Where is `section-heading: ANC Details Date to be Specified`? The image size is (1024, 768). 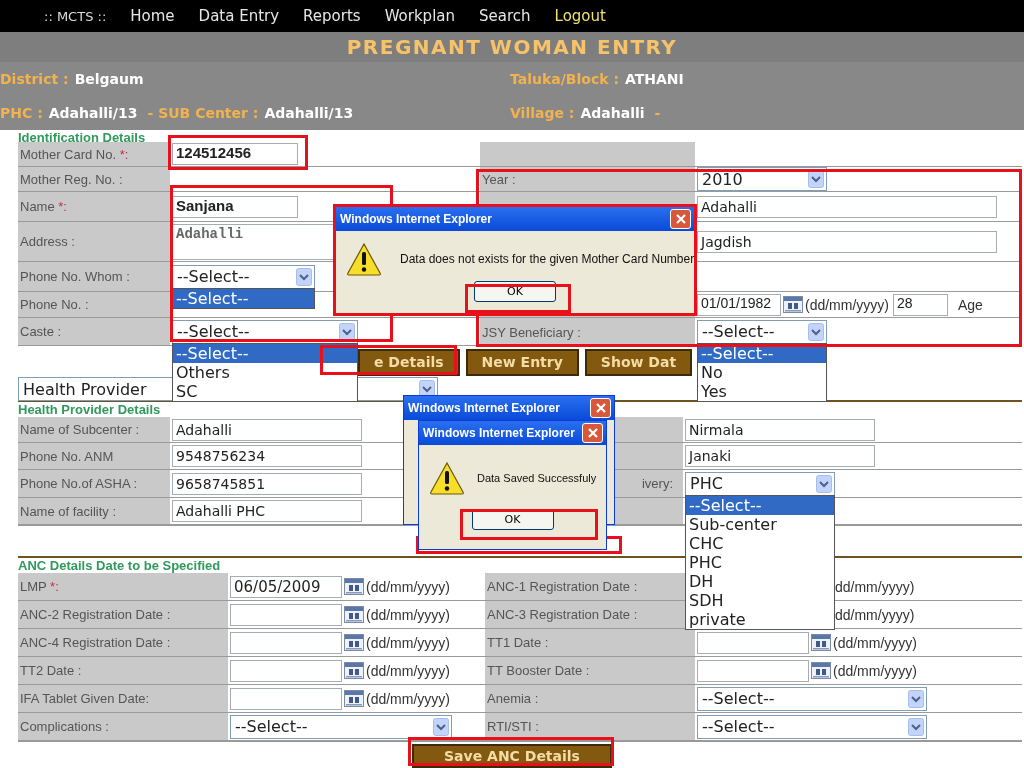
section-heading: ANC Details Date to be Specified is located at coordinates (119, 565).